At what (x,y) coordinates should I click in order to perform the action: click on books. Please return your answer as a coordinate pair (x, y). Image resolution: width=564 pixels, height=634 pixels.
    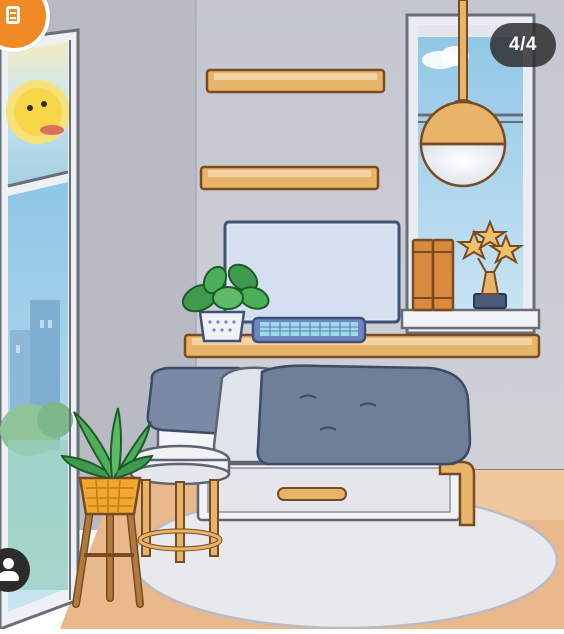
    Looking at the image, I should click on (433, 275).